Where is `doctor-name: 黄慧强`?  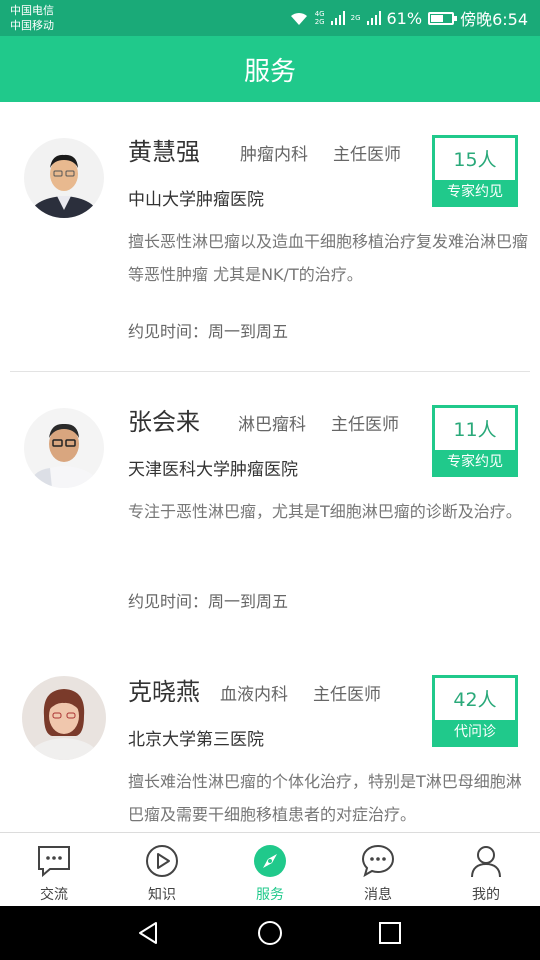 doctor-name: 黄慧强 is located at coordinates (164, 152).